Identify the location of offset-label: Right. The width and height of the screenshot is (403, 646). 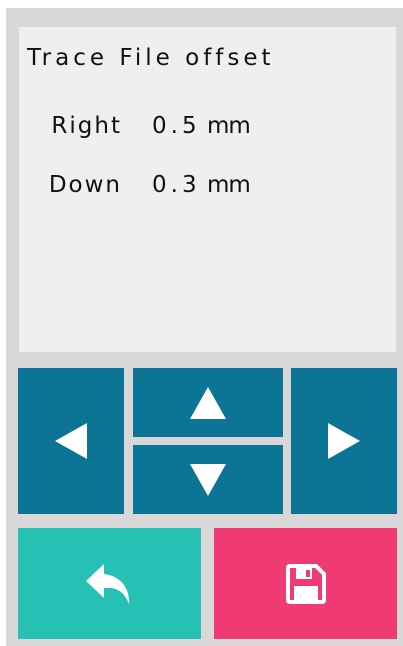
(86, 126).